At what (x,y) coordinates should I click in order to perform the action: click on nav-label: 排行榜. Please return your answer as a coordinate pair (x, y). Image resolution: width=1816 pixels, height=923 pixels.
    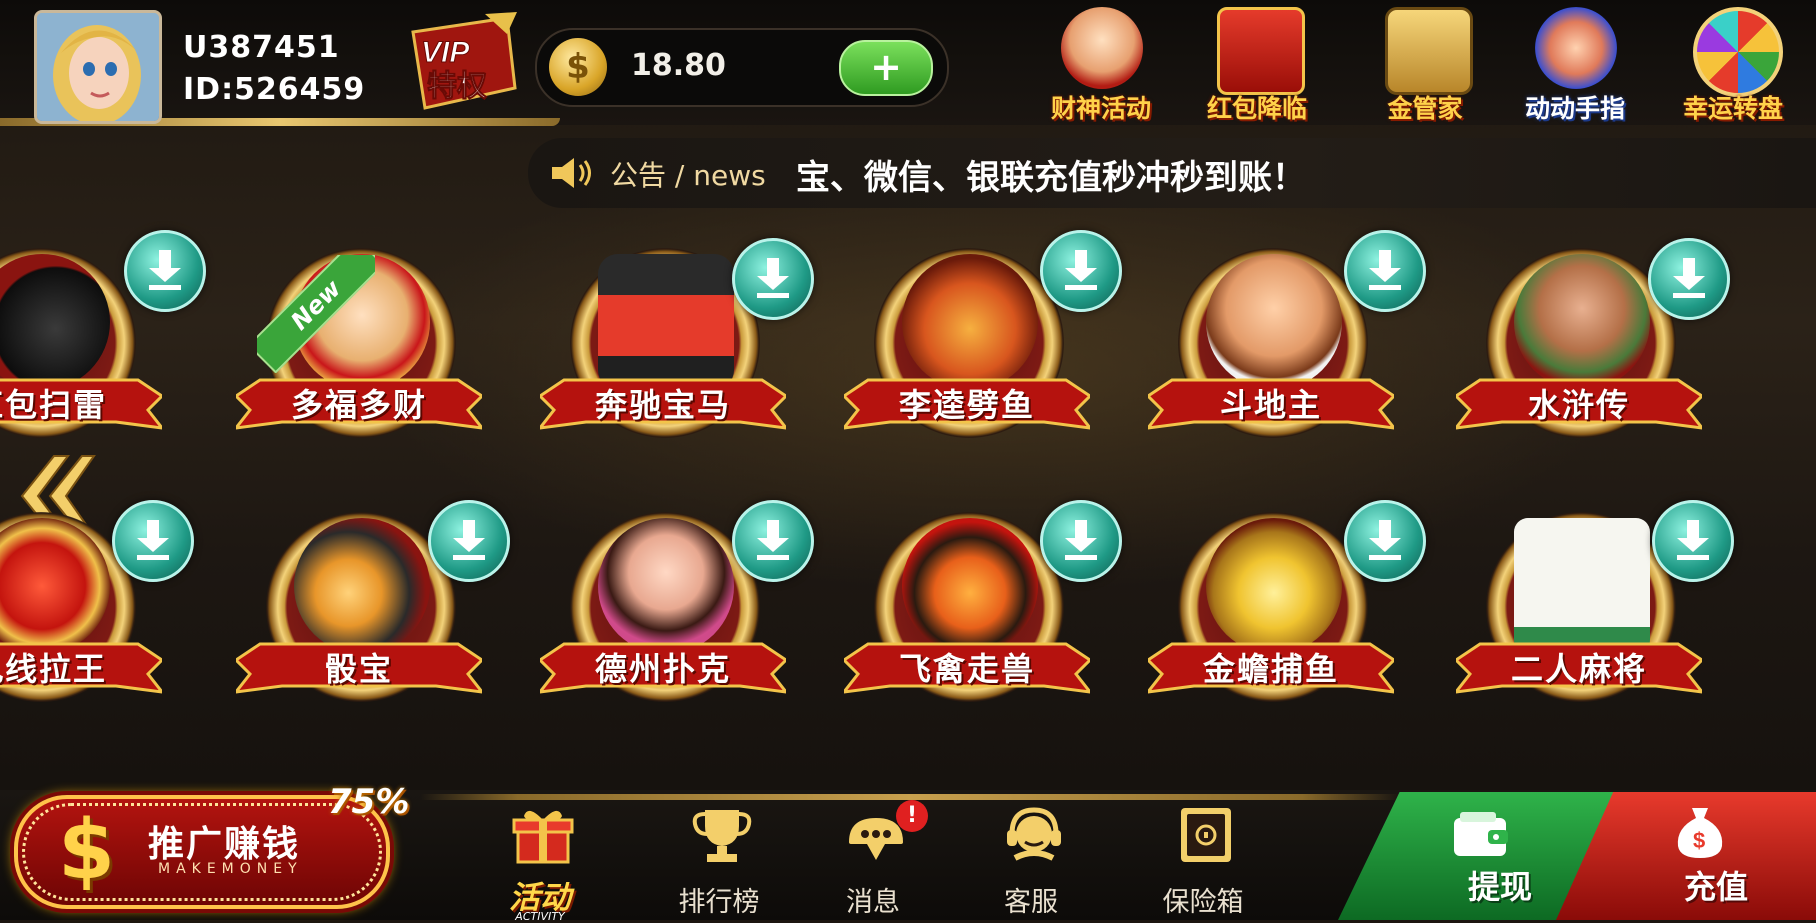
    Looking at the image, I should click on (719, 902).